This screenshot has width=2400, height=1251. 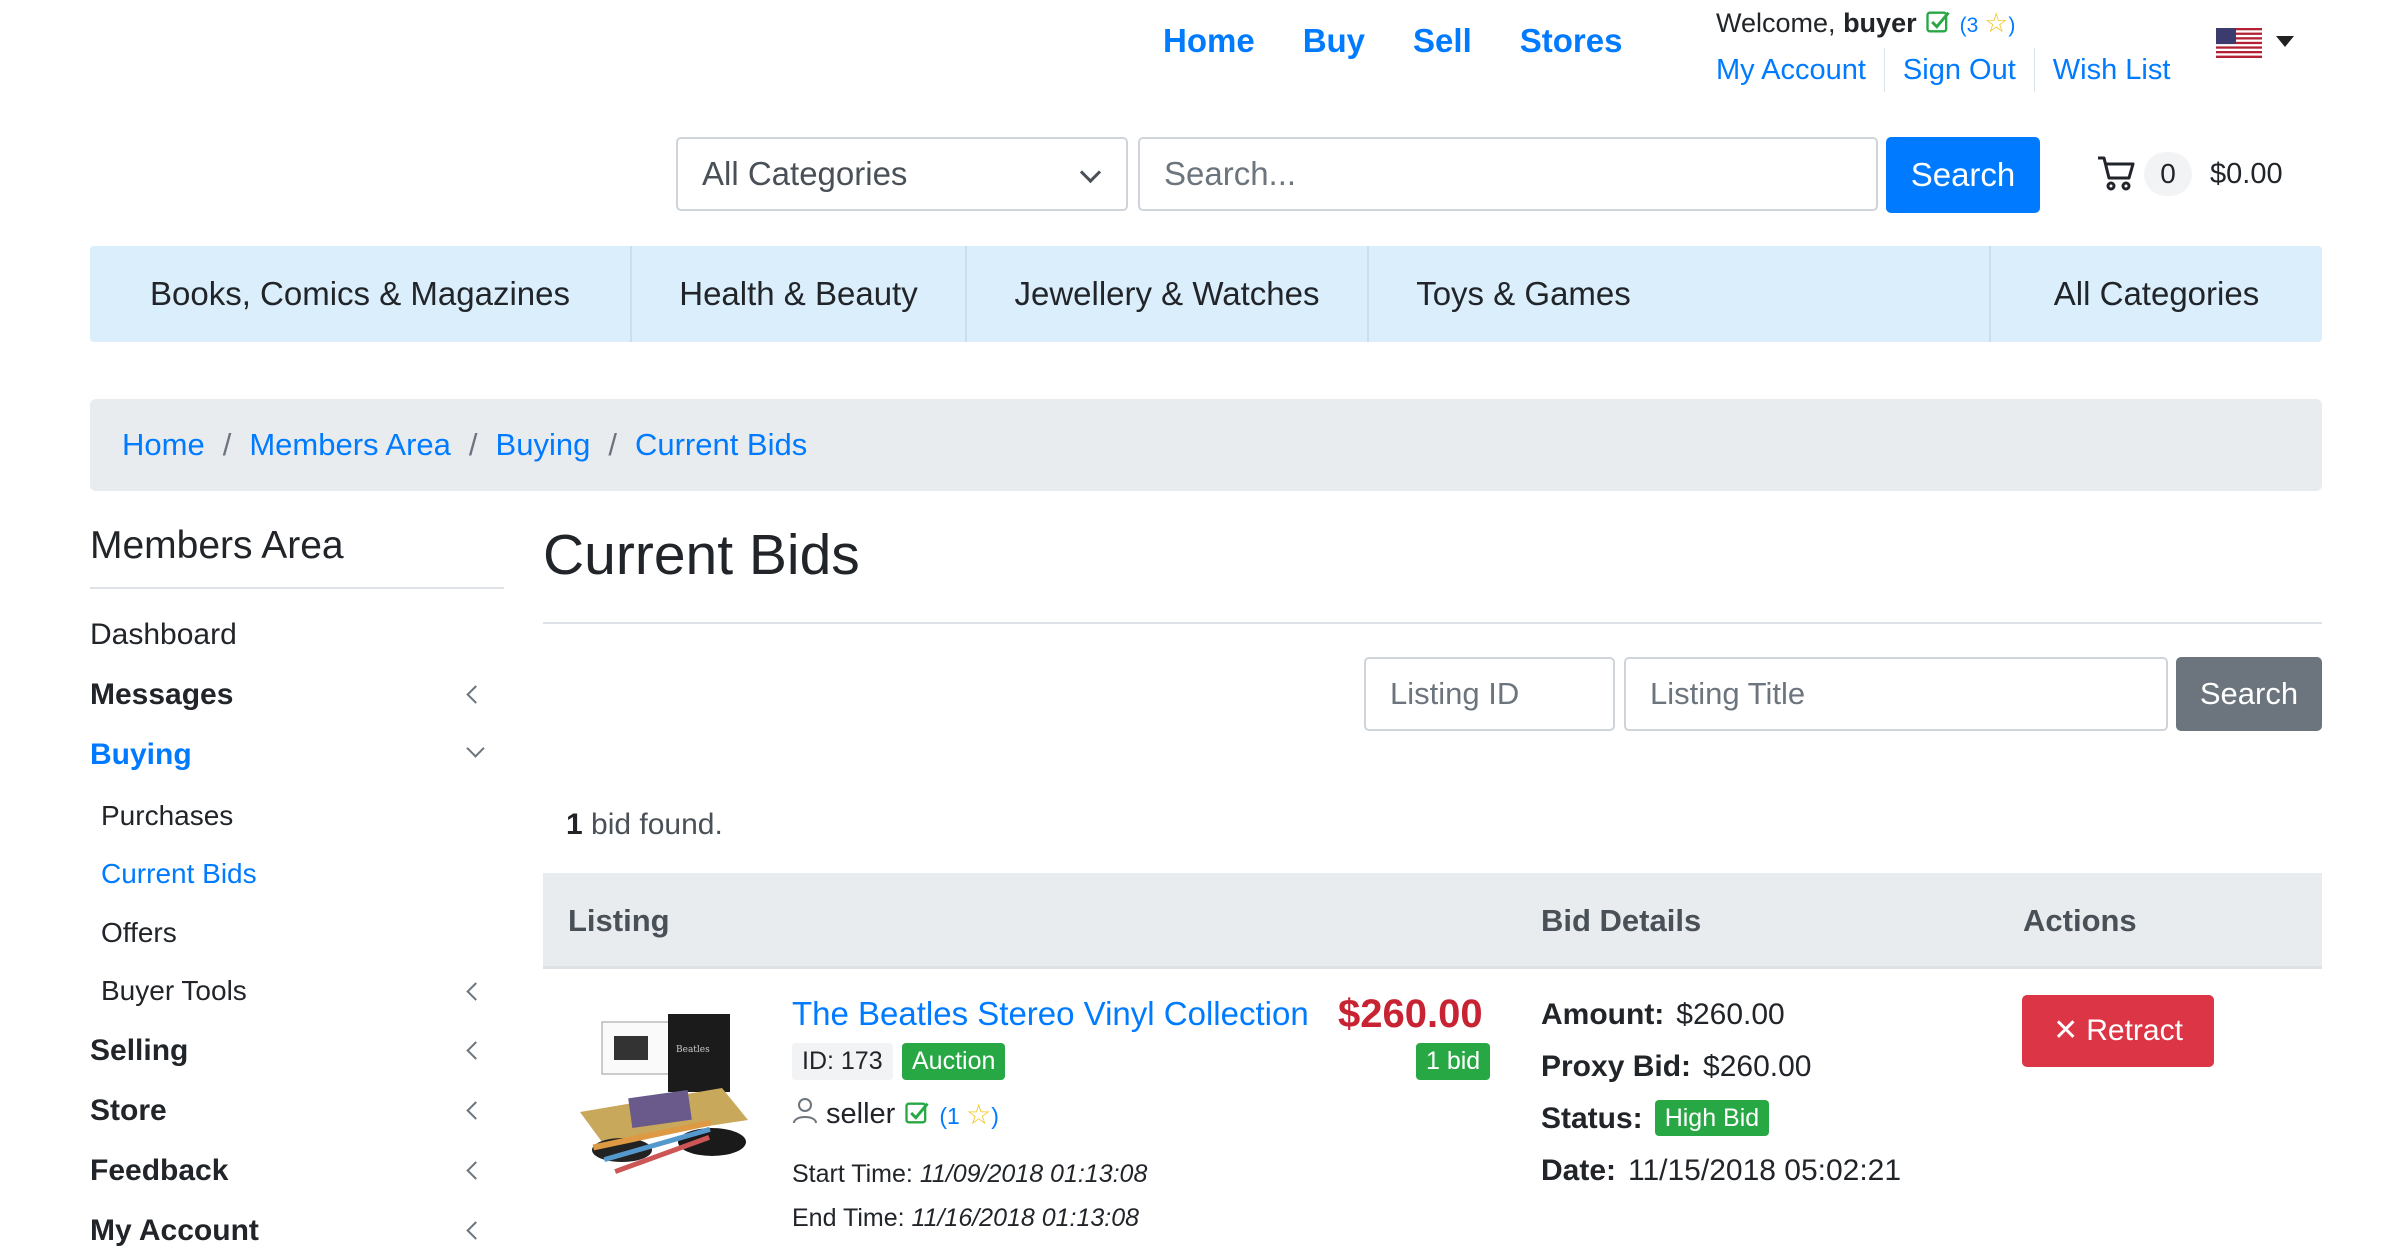 What do you see at coordinates (1963, 175) in the screenshot?
I see `search-button: Search` at bounding box center [1963, 175].